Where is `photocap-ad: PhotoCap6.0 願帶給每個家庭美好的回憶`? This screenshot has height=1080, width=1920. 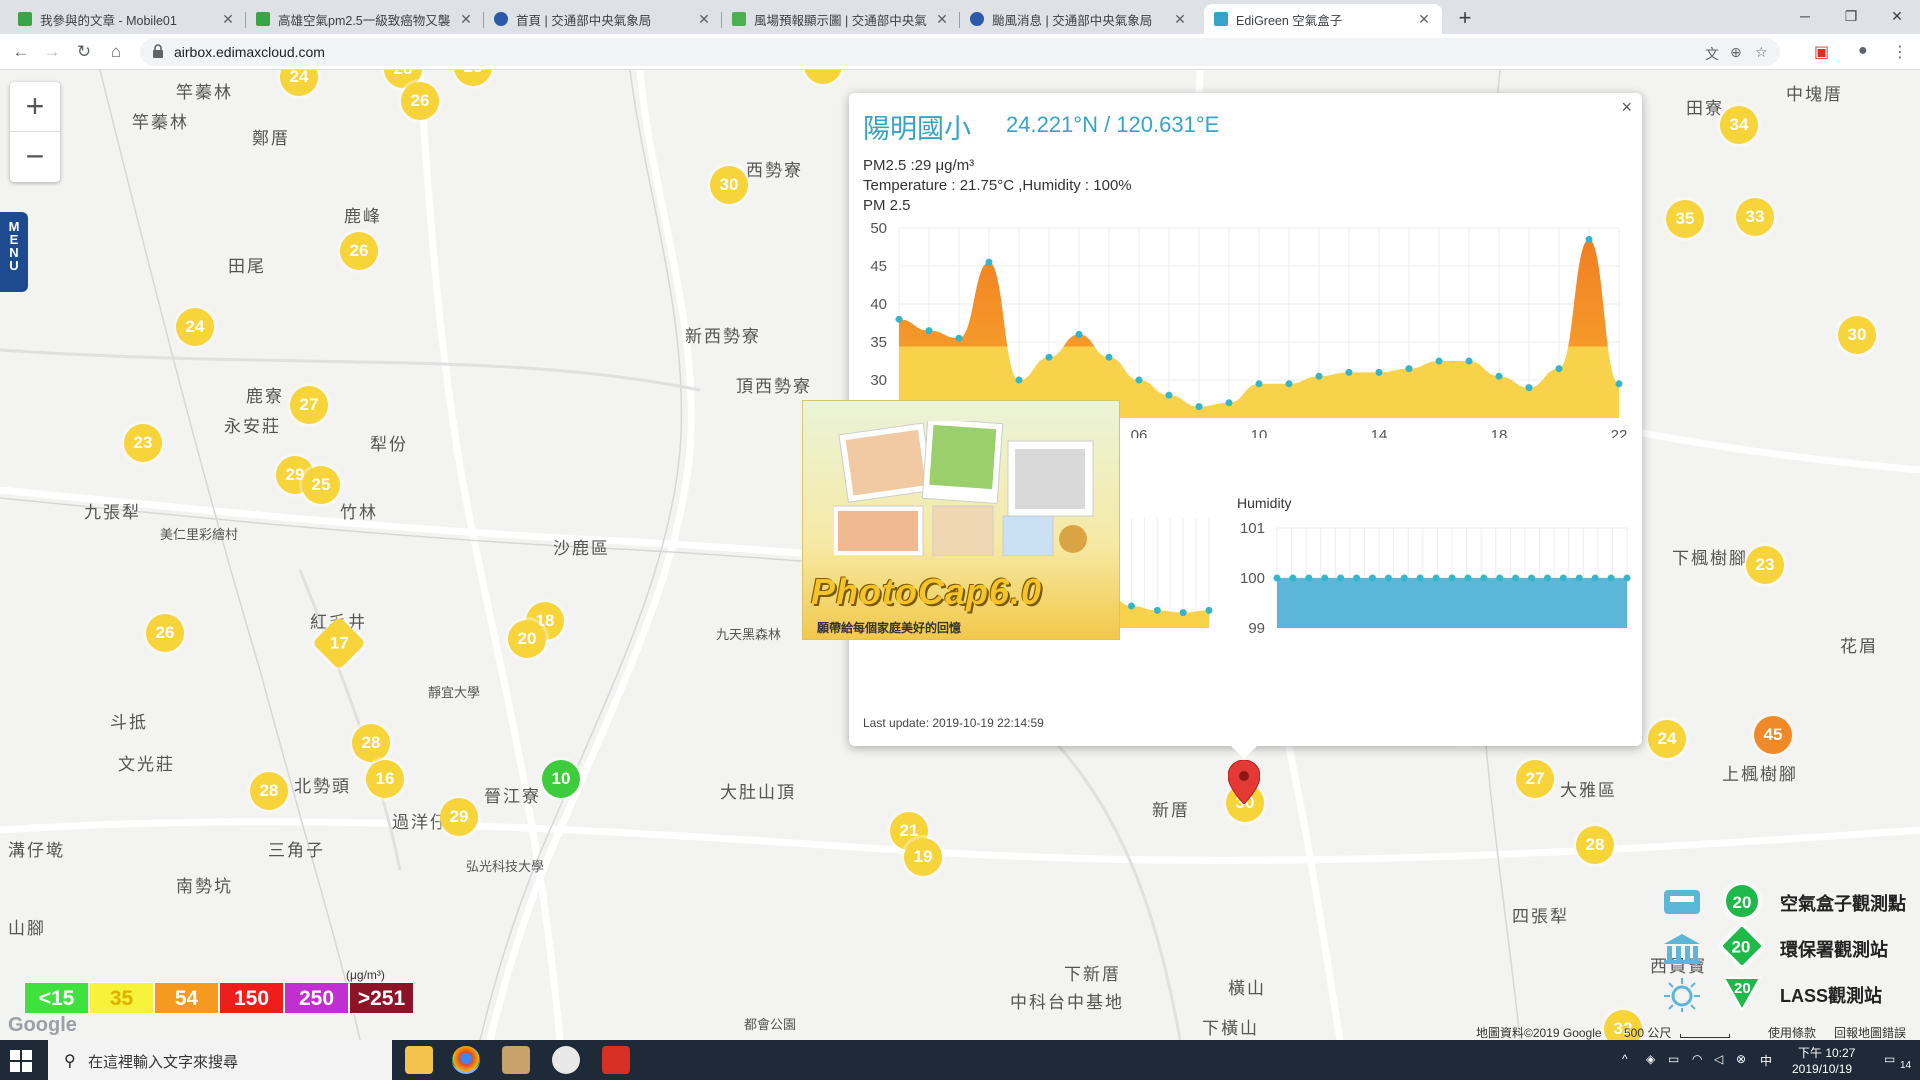
photocap-ad: PhotoCap6.0 願帶給每個家庭美好的回憶 is located at coordinates (961, 520).